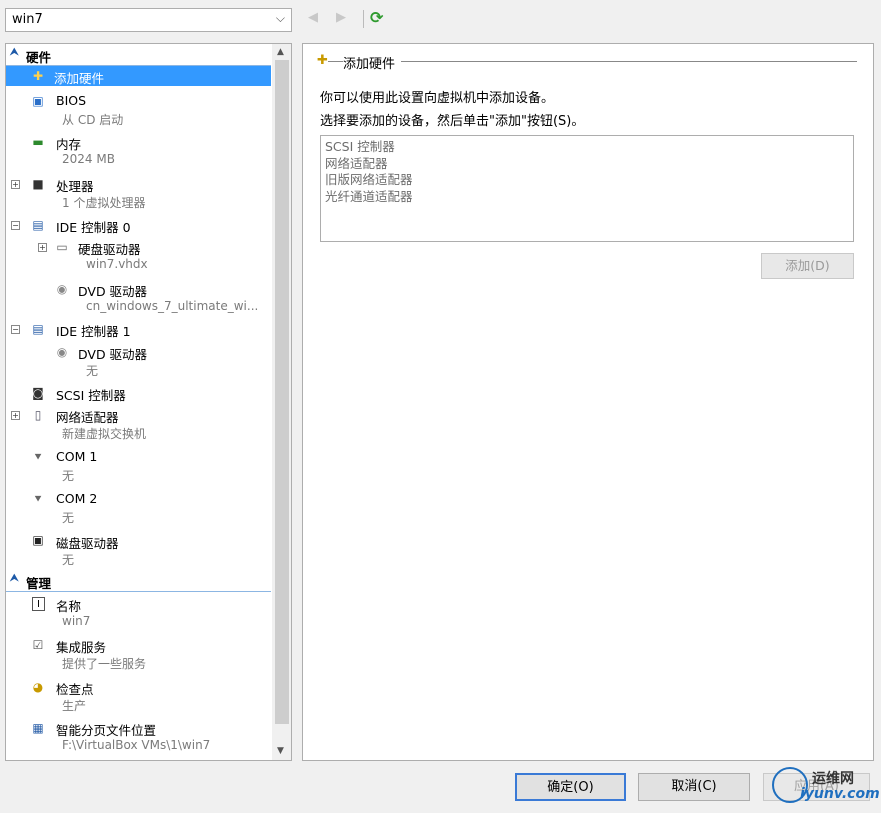 This screenshot has width=881, height=813. Describe the element at coordinates (807, 266) in the screenshot. I see `add-button: 添加(D)` at that location.